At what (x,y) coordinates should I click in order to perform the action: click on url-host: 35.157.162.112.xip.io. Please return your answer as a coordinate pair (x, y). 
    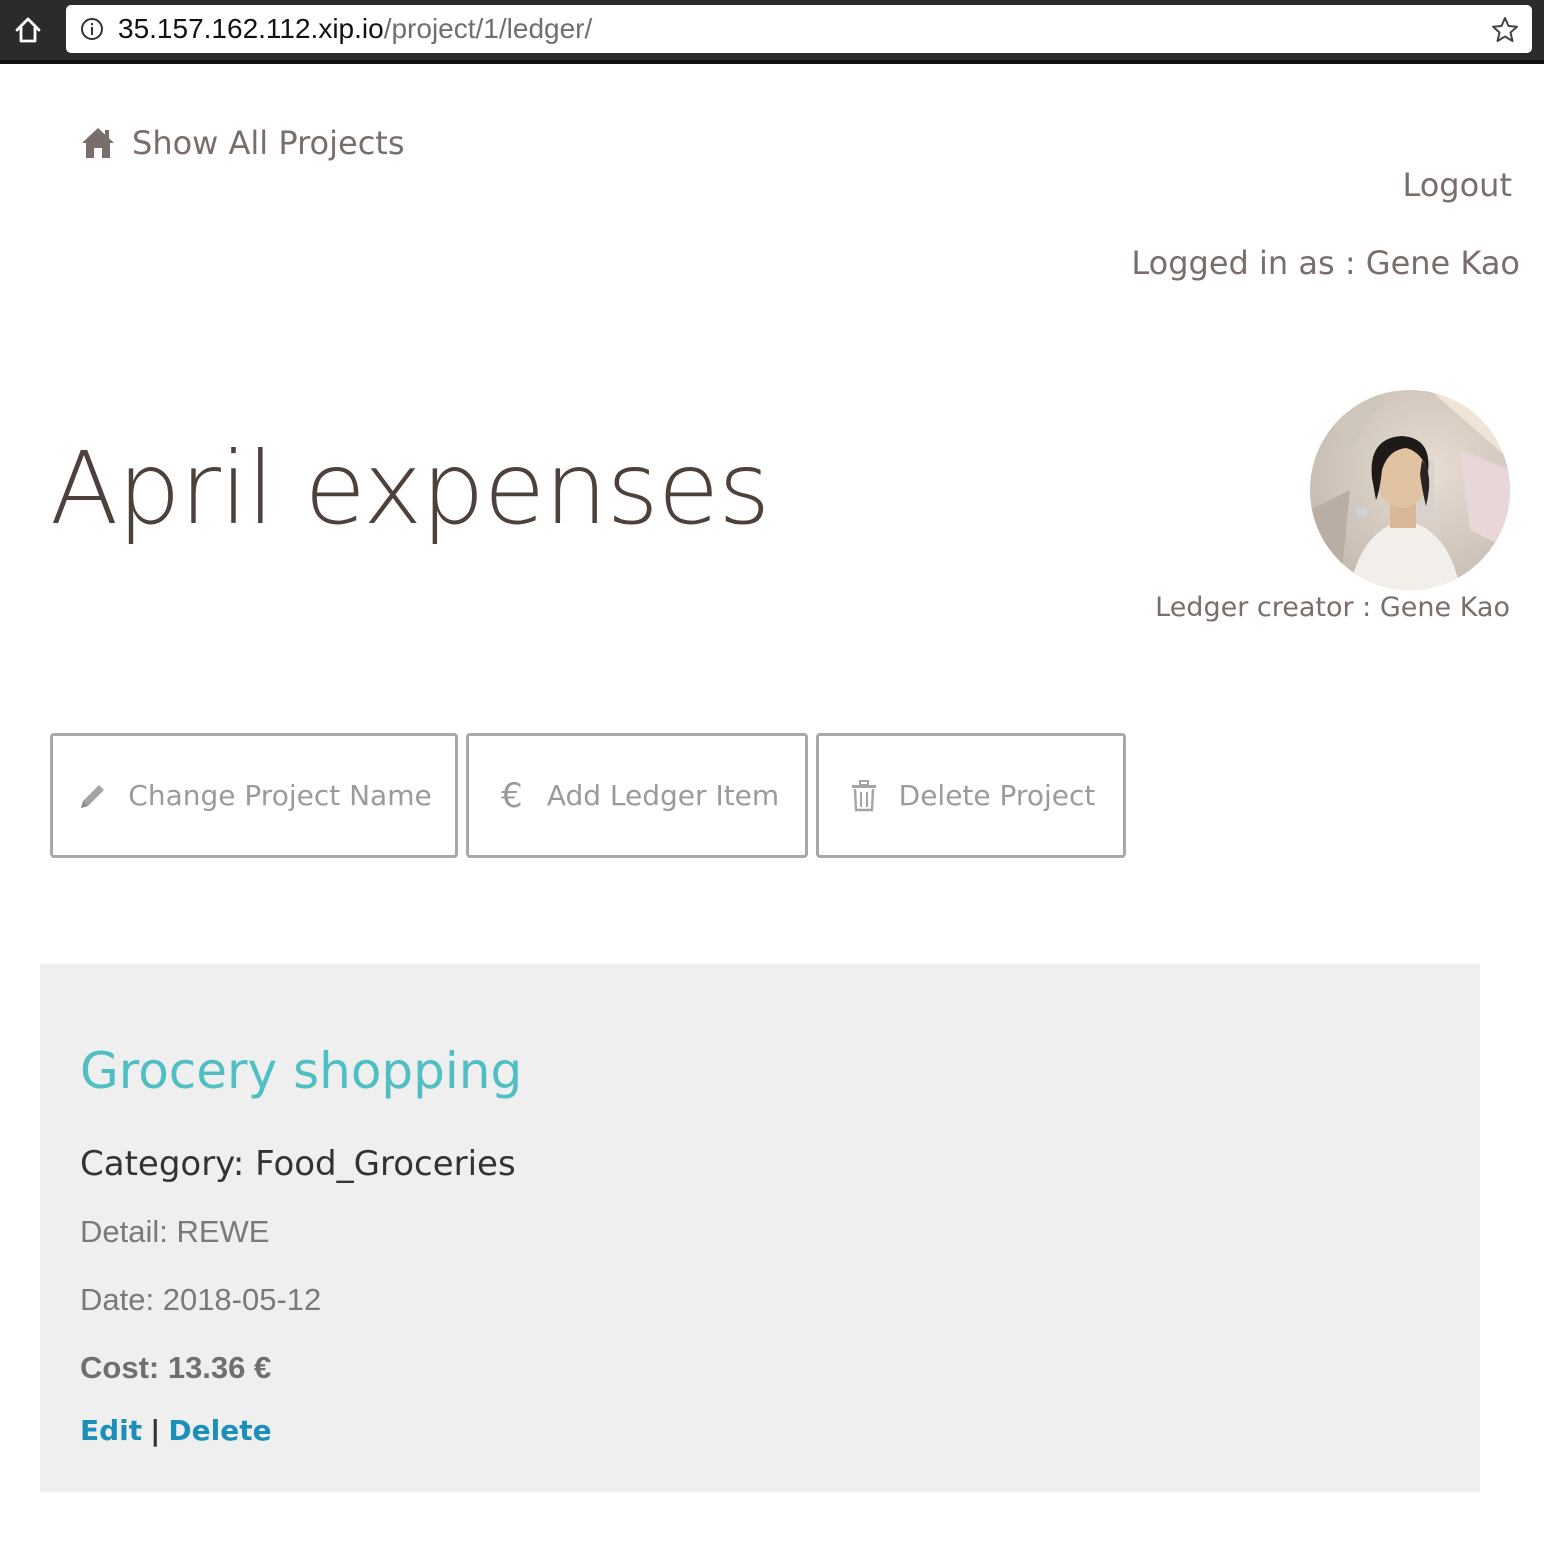
    Looking at the image, I should click on (251, 28).